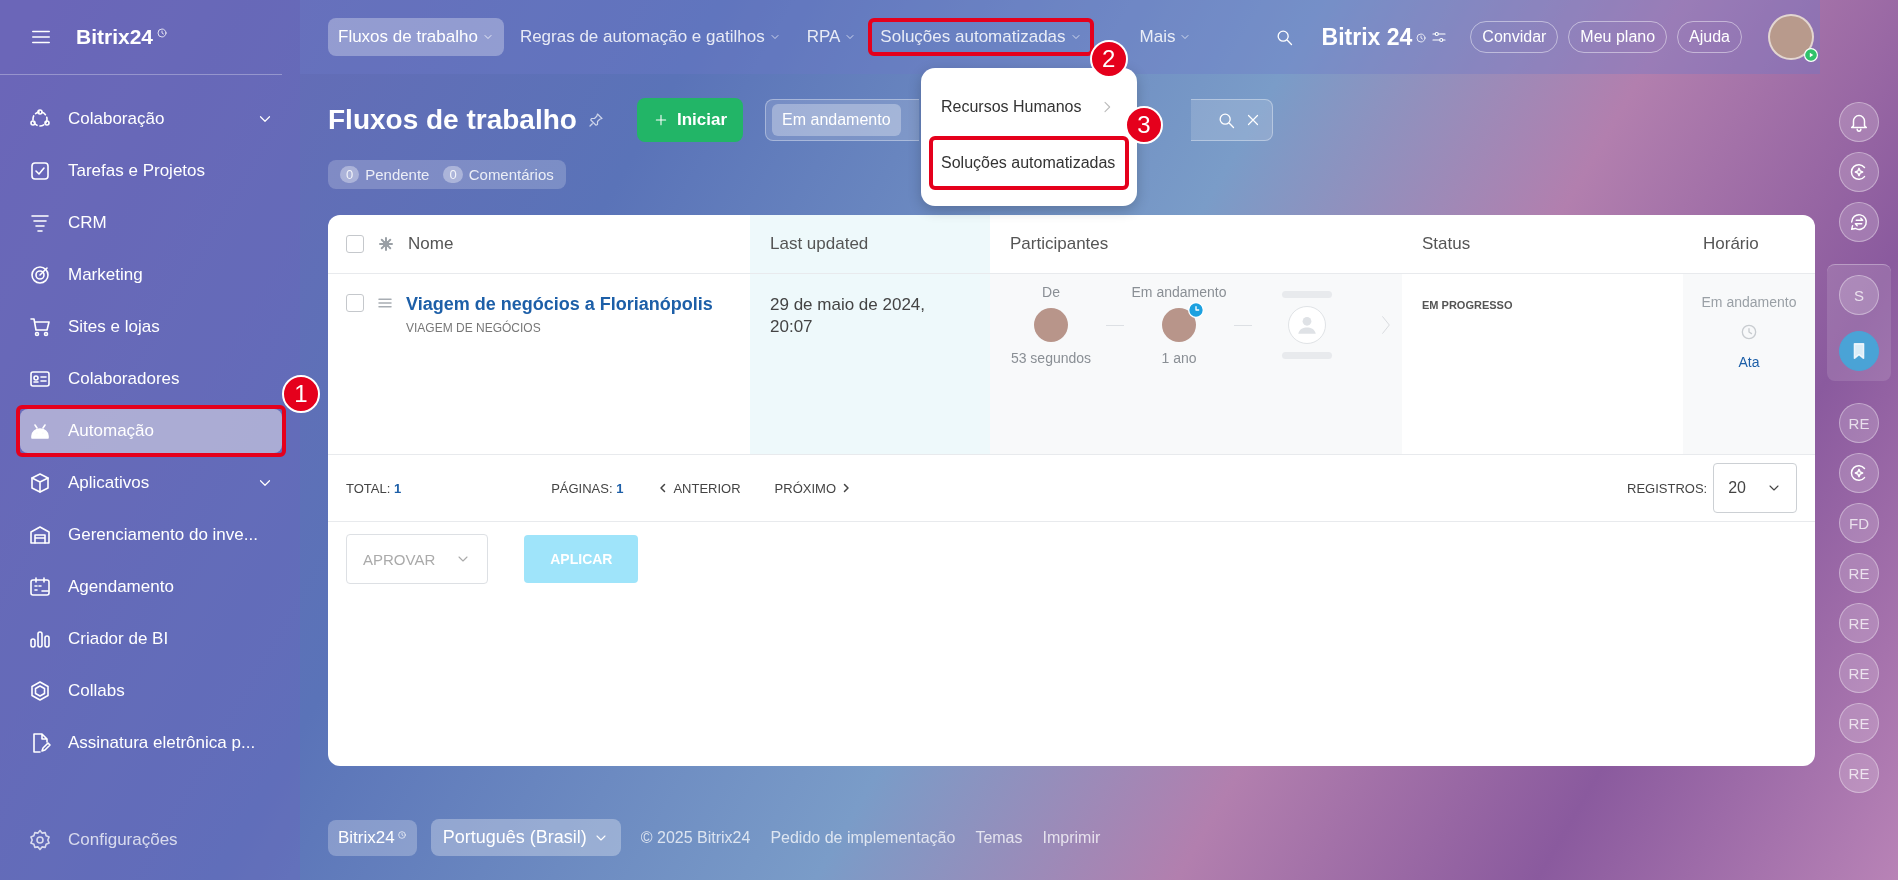 Image resolution: width=1898 pixels, height=880 pixels. I want to click on sidebar-item: Aplicativos, so click(151, 483).